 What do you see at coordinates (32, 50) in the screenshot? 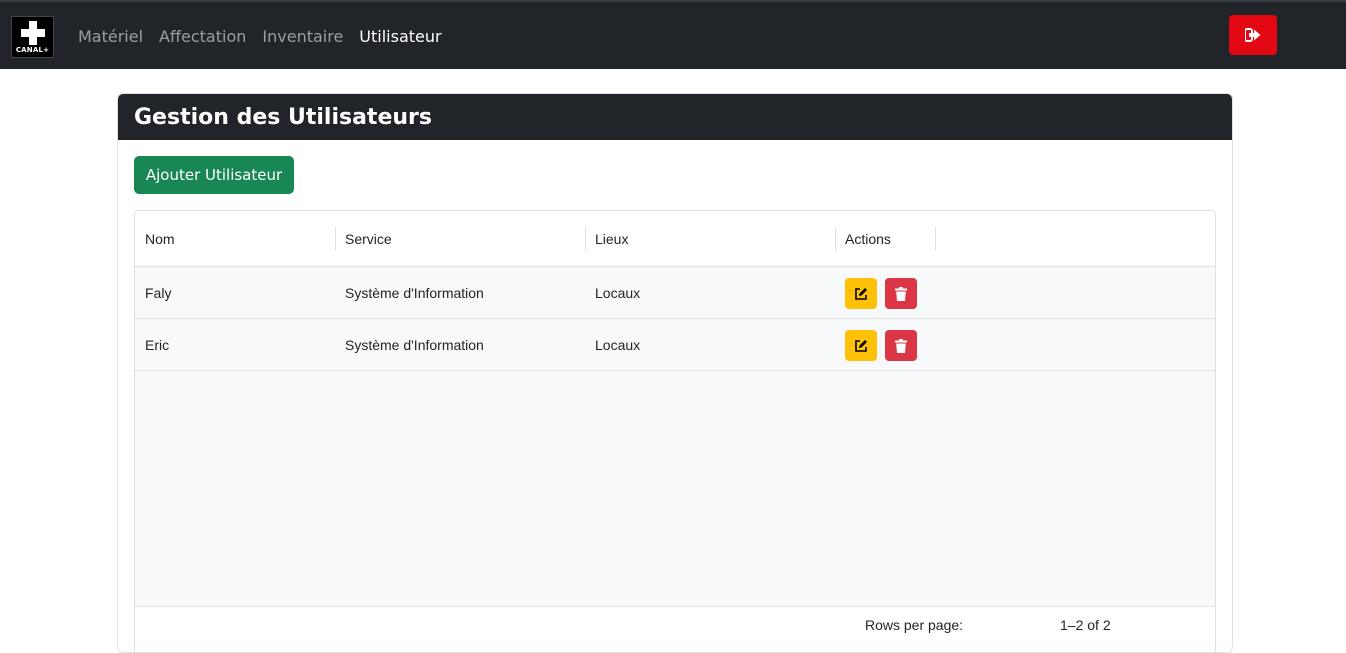
I see `logo-text: CANAL+` at bounding box center [32, 50].